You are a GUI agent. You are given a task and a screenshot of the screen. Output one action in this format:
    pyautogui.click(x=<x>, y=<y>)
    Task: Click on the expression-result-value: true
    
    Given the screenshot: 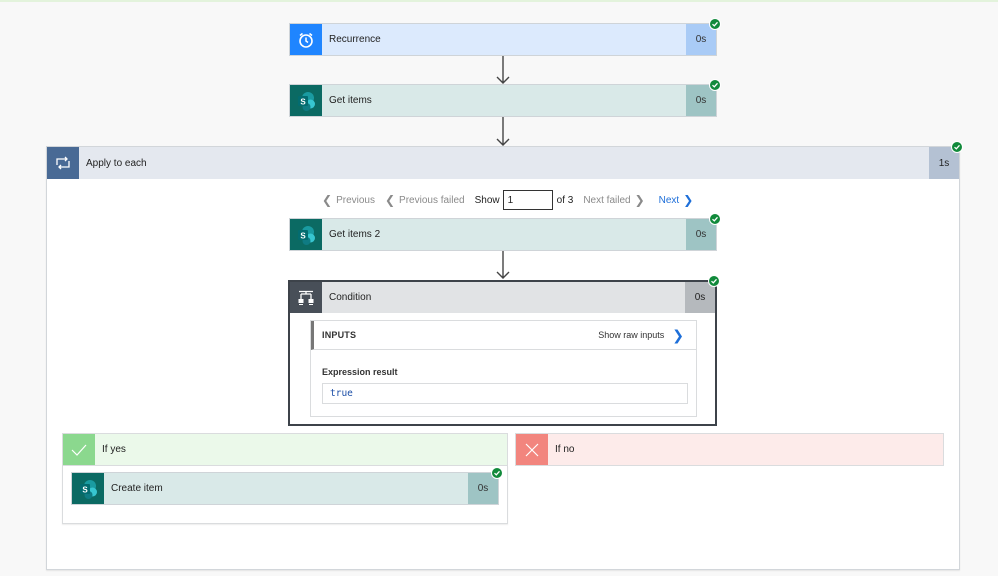 What is the action you would take?
    pyautogui.click(x=505, y=393)
    